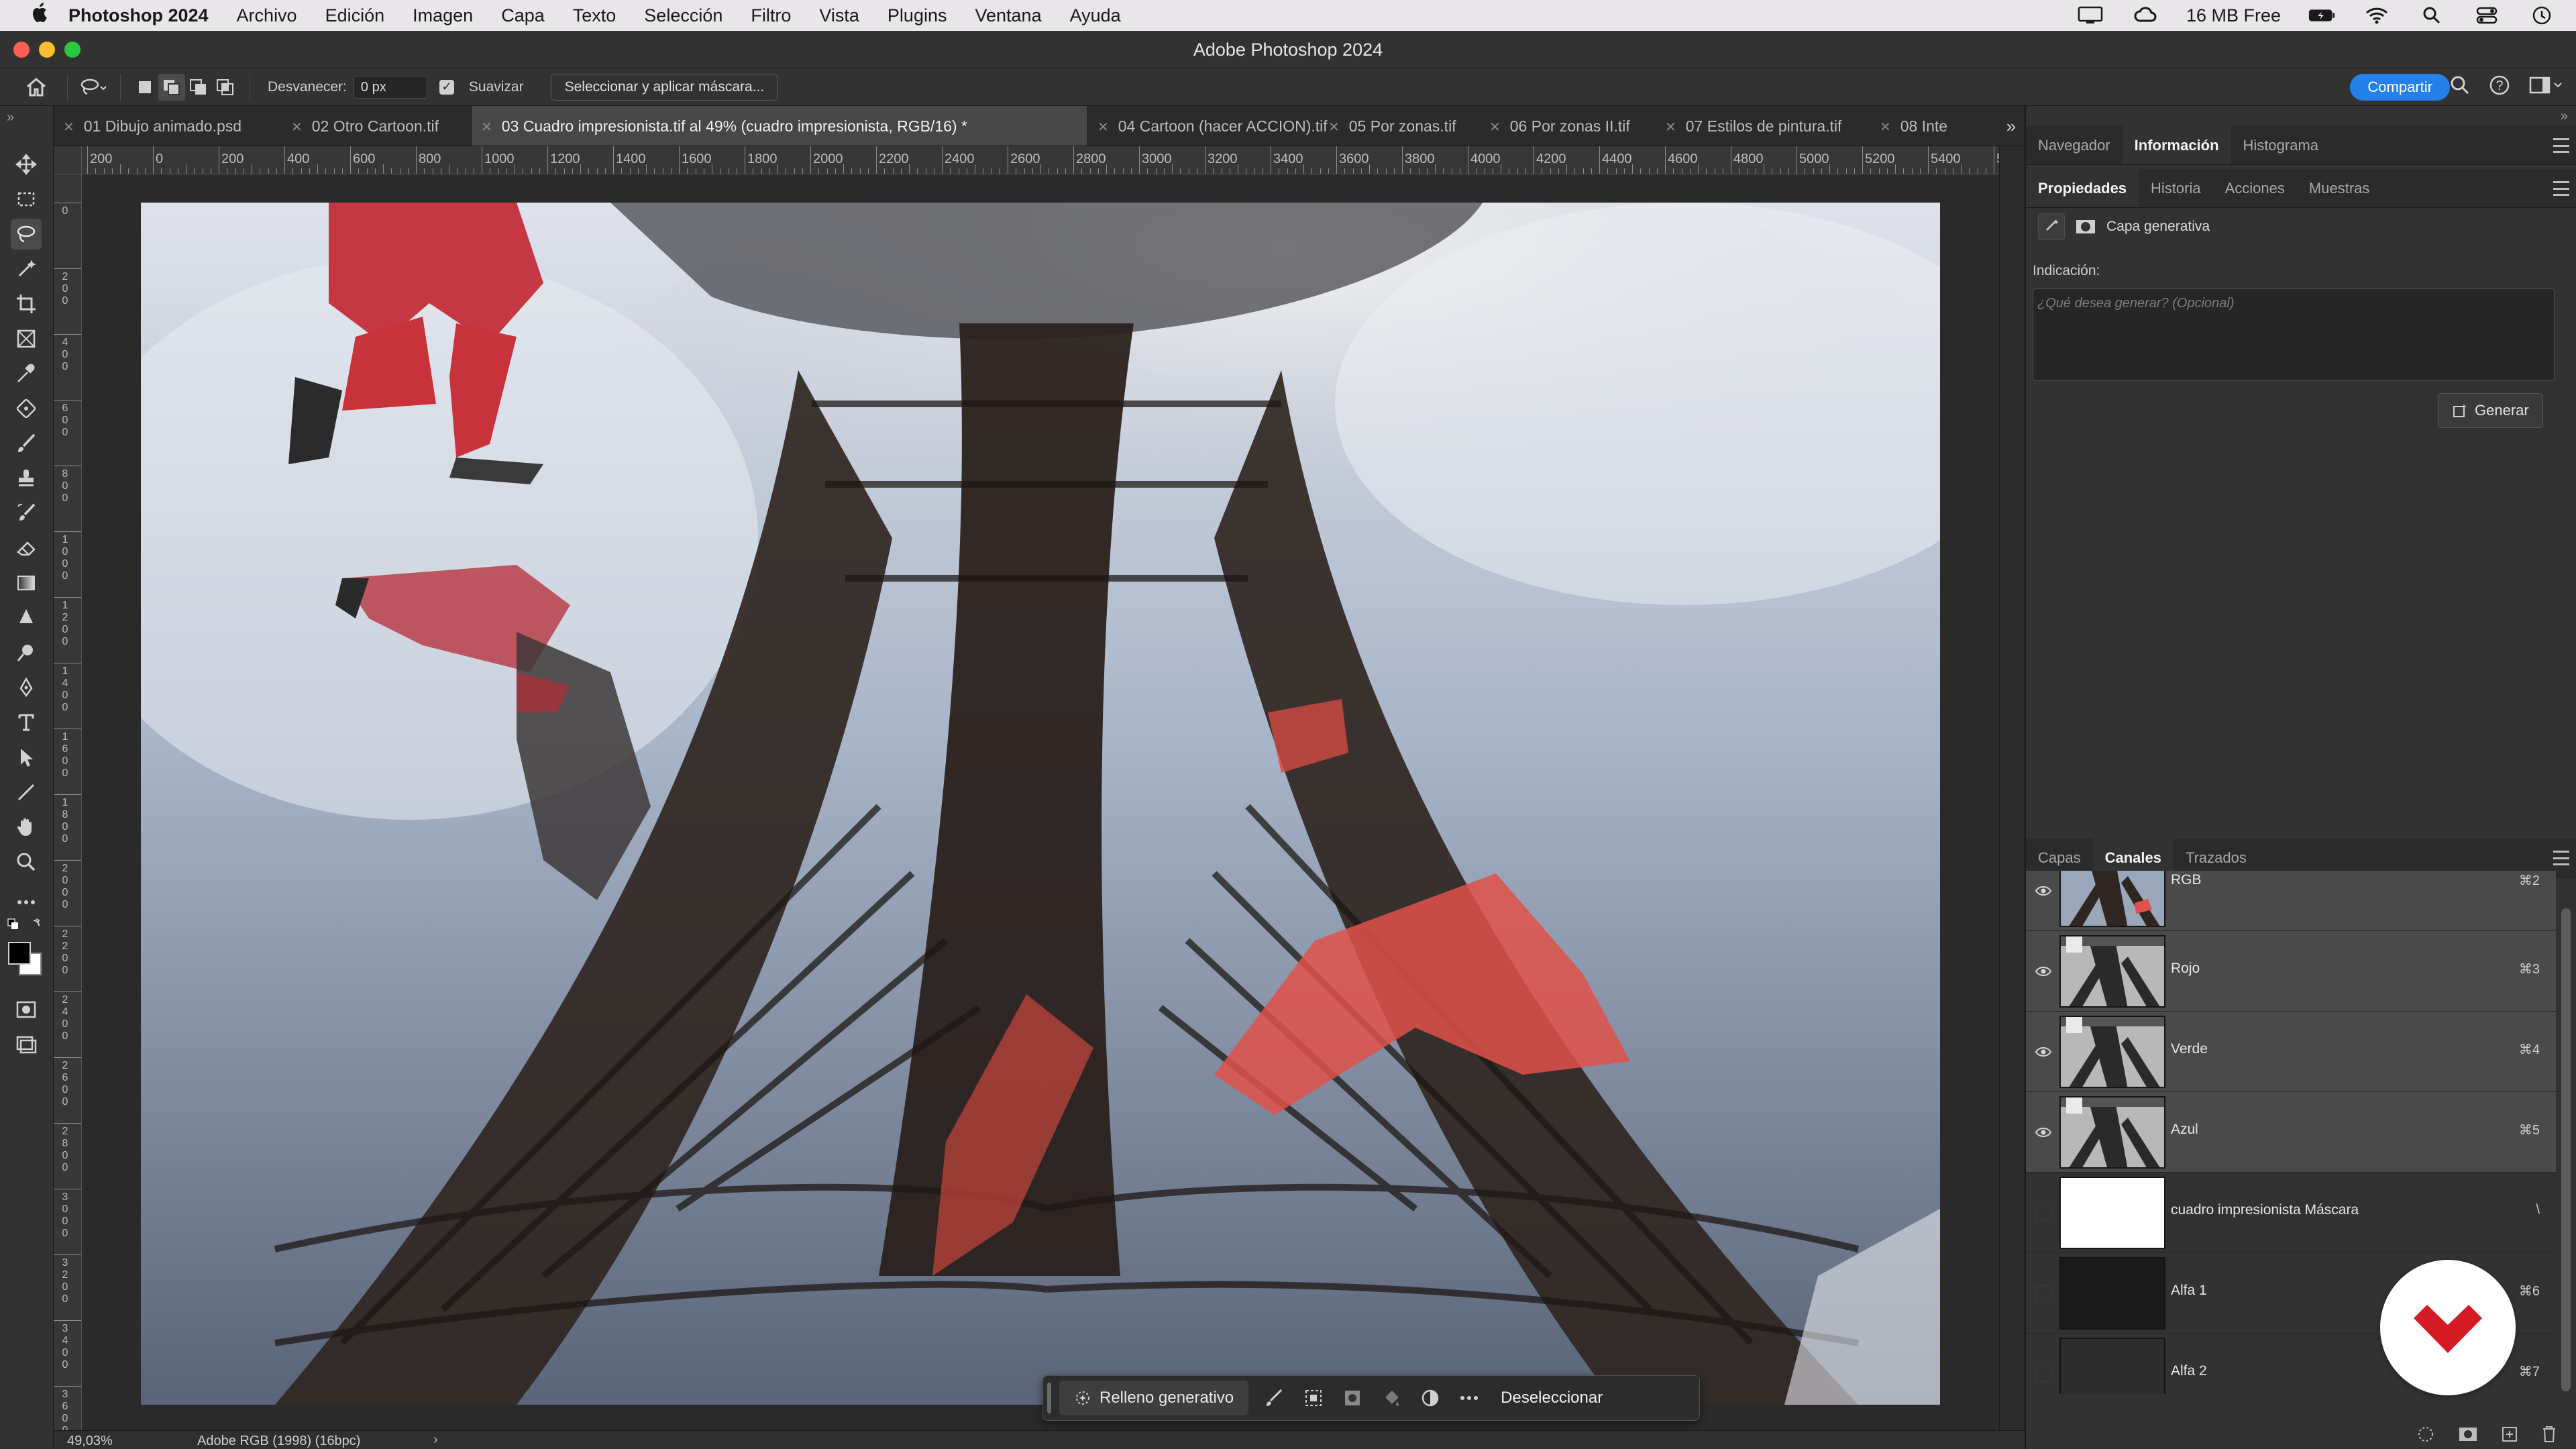  I want to click on new-channel-icon, so click(2509, 1436).